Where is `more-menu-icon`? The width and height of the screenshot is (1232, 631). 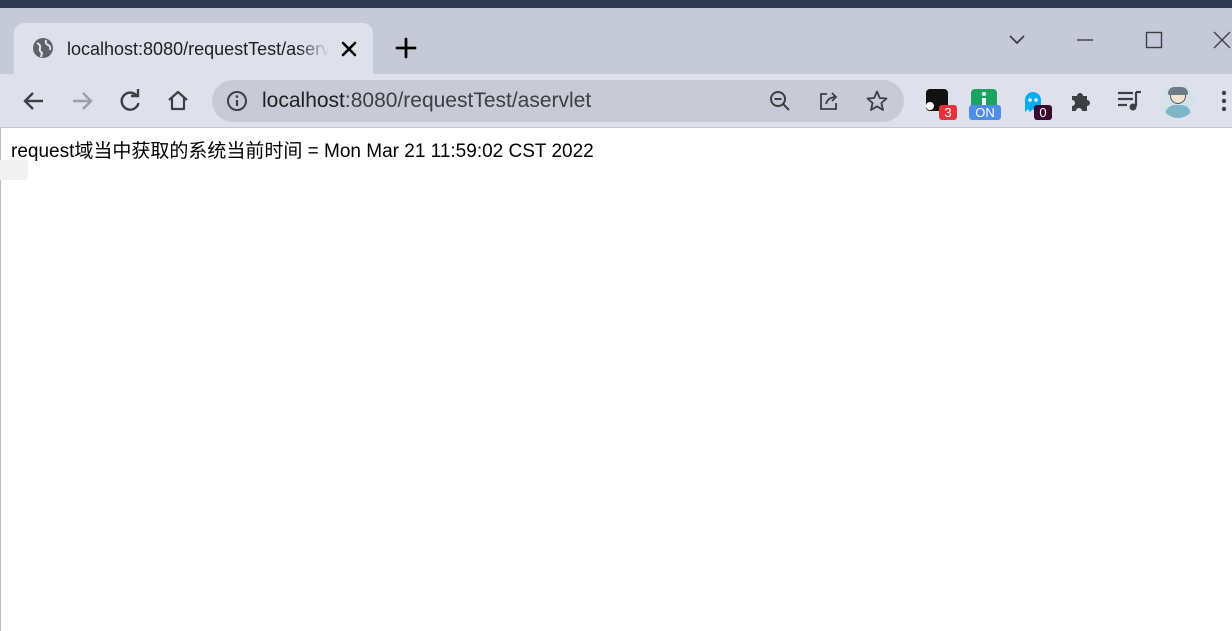
more-menu-icon is located at coordinates (1224, 101).